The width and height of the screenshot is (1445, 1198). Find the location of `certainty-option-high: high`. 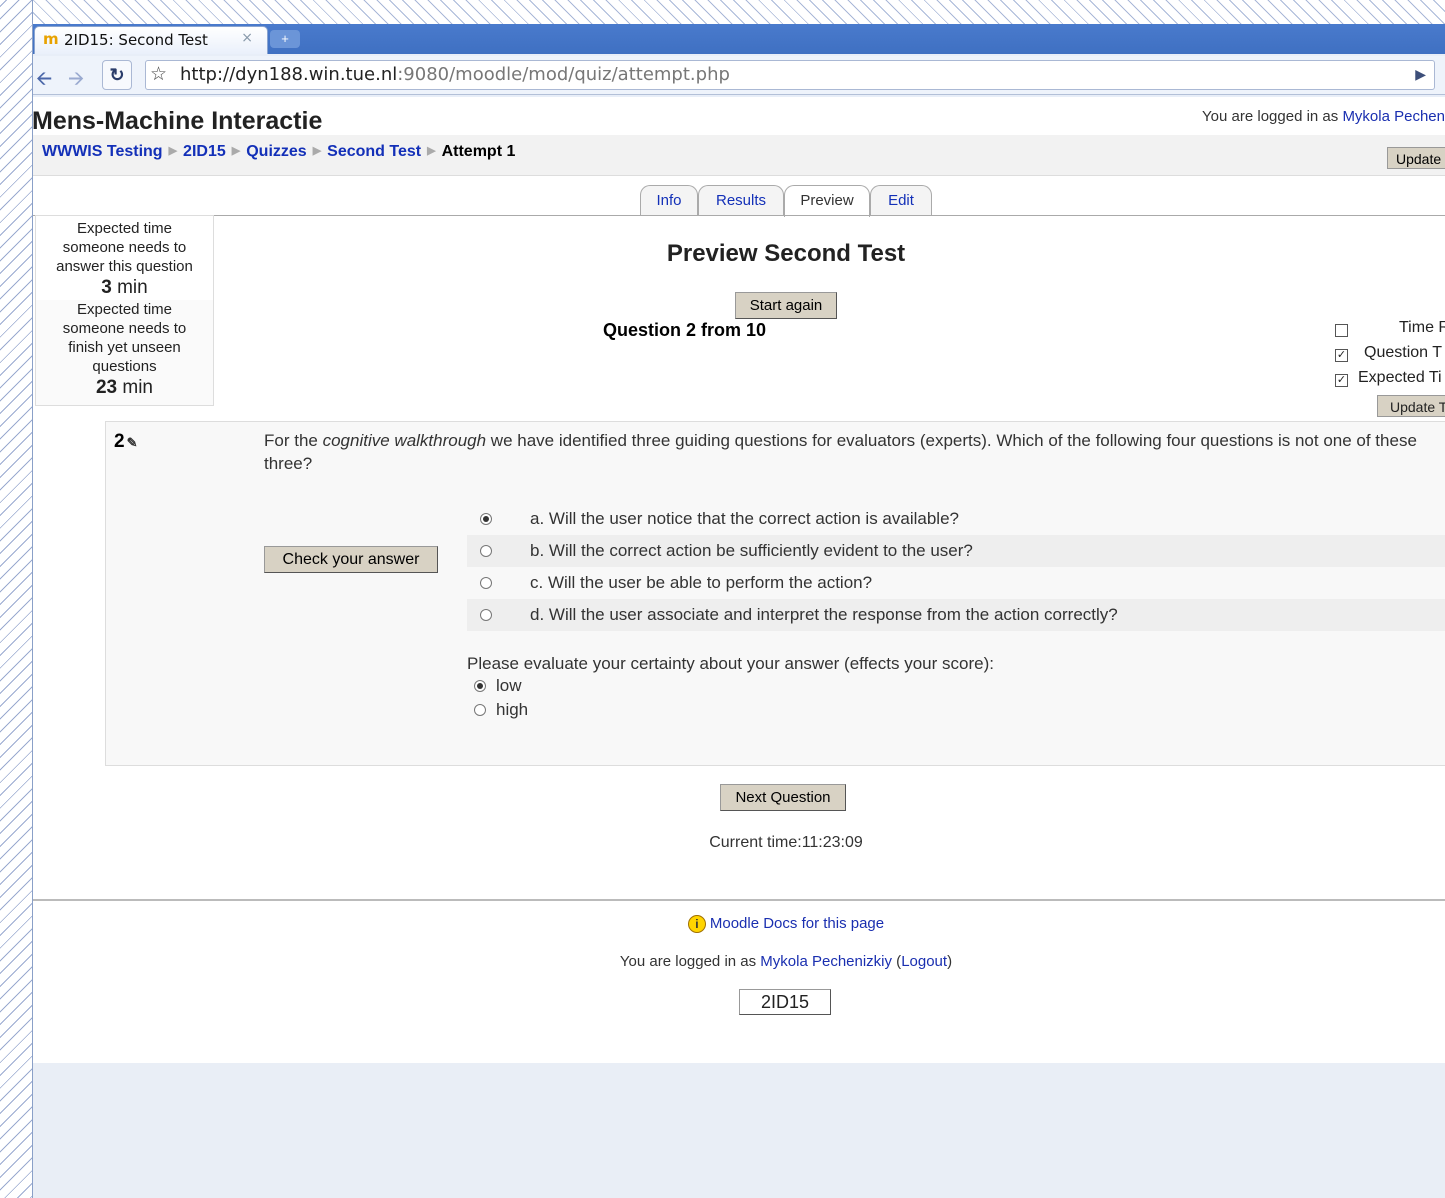

certainty-option-high: high is located at coordinates (730, 710).